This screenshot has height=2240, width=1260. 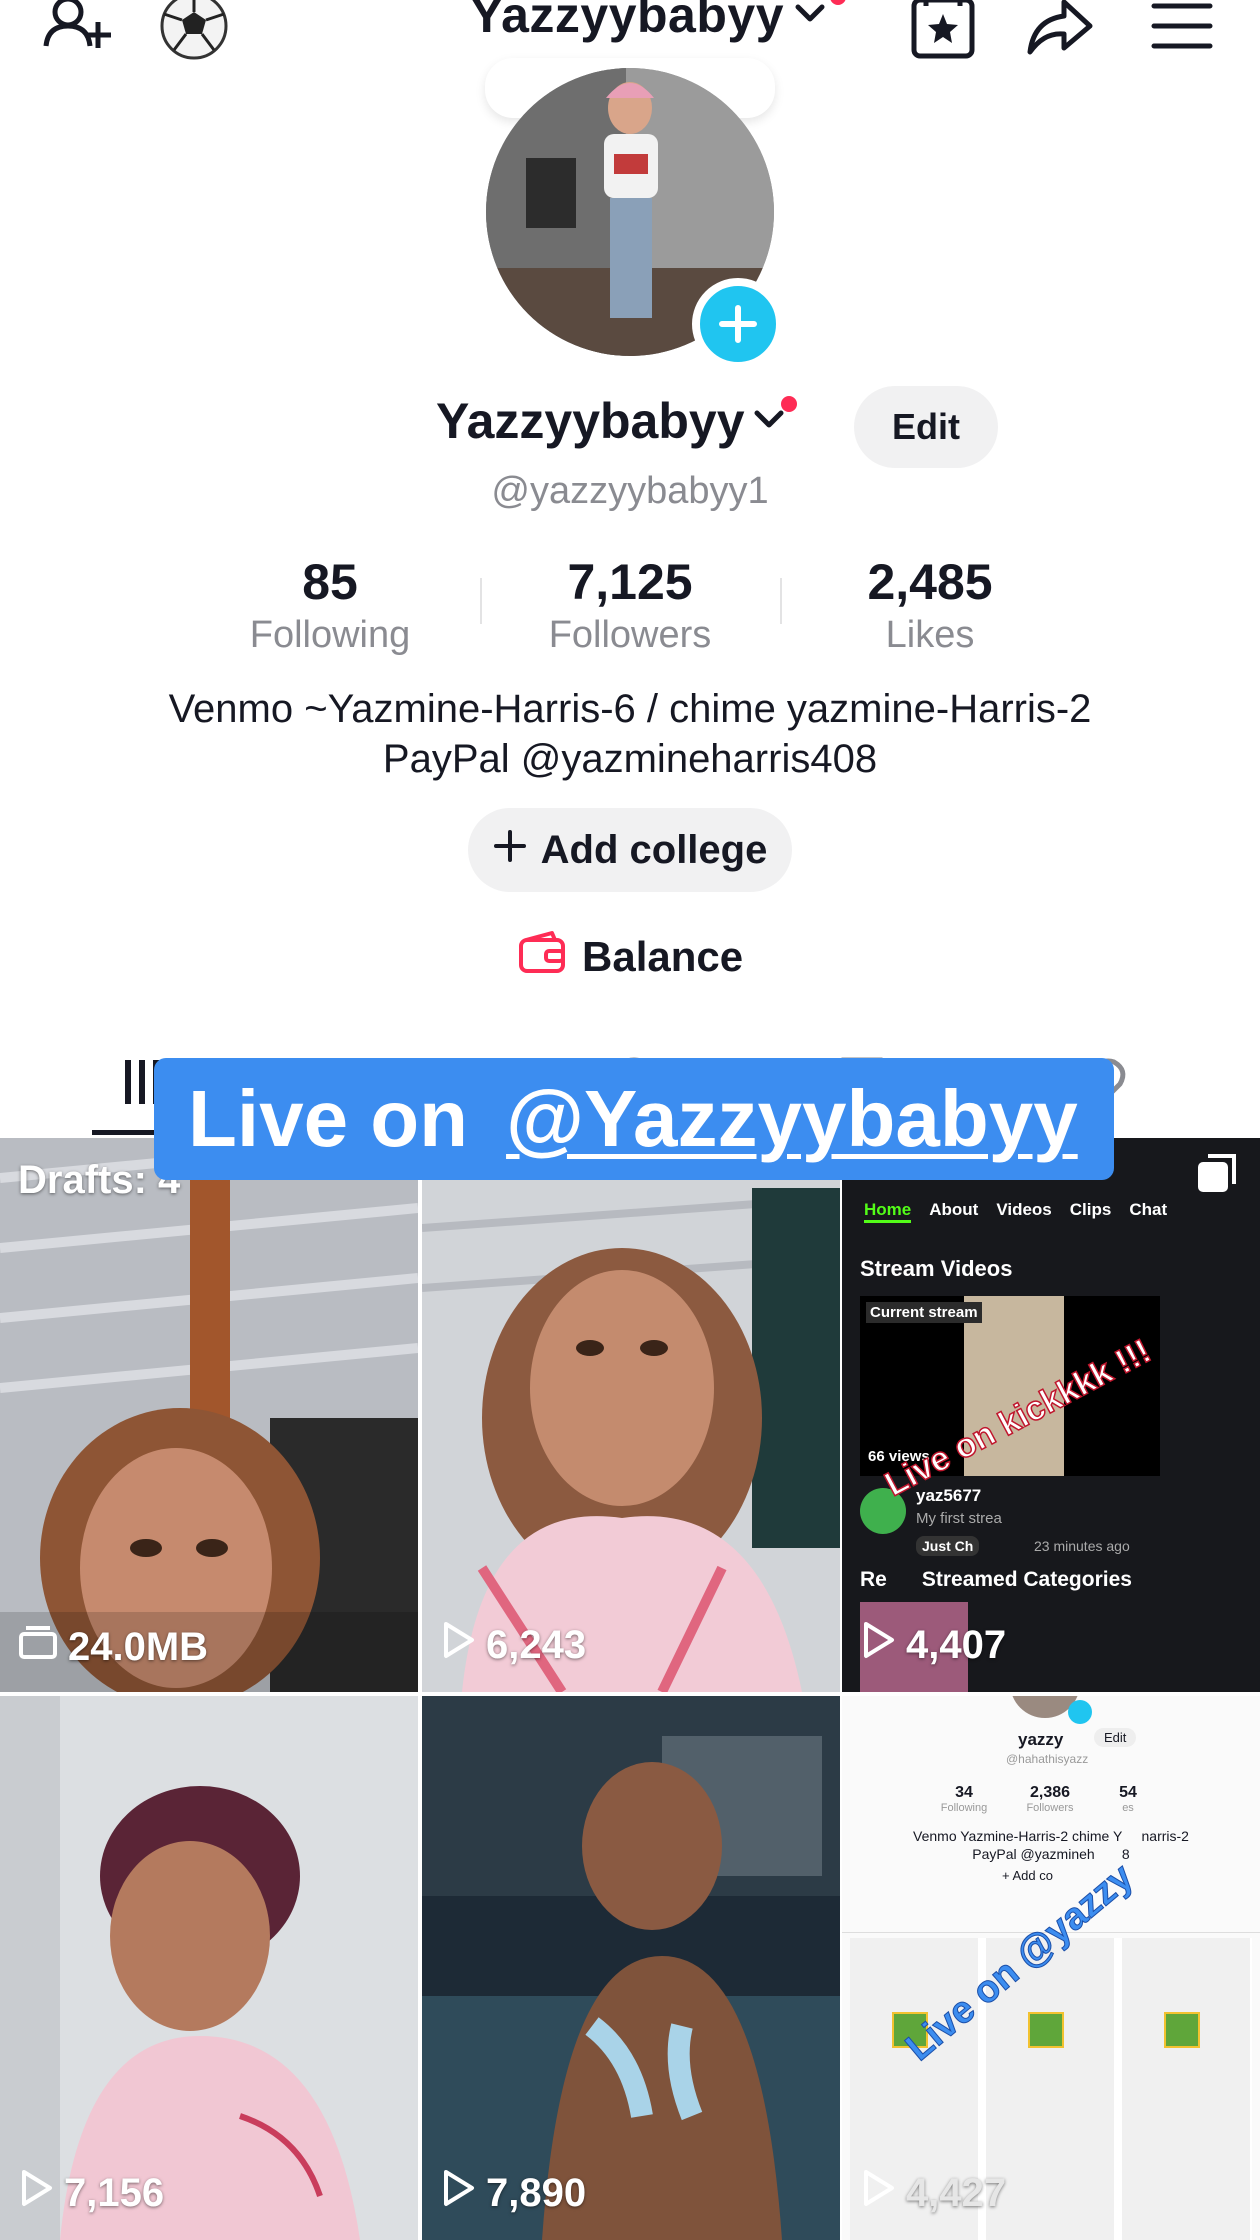 I want to click on stat-value: 2,485, so click(x=930, y=582).